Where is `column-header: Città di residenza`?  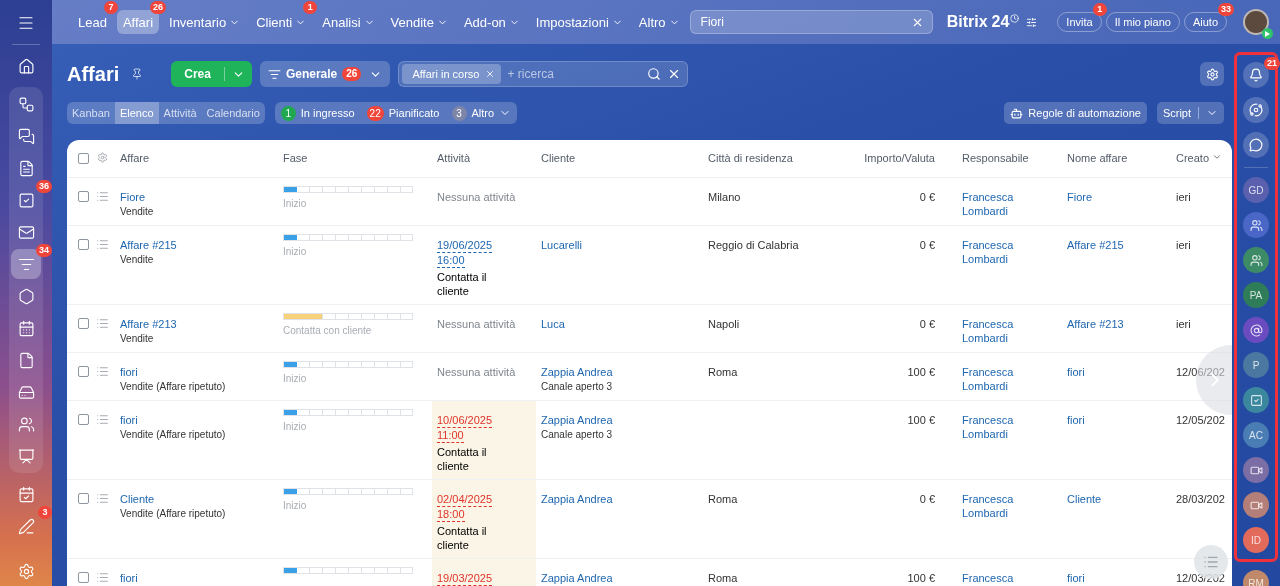
column-header: Città di residenza is located at coordinates (766, 158).